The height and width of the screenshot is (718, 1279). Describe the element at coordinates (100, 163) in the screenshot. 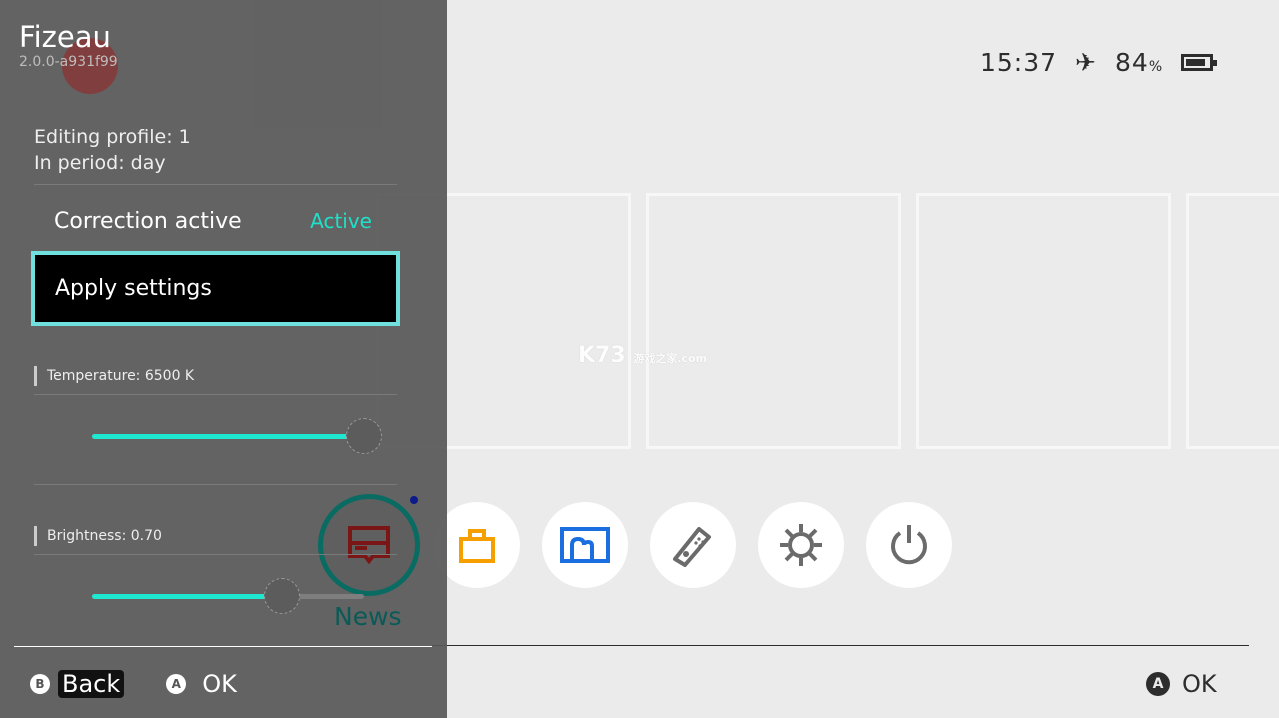

I see `period: In period: day` at that location.